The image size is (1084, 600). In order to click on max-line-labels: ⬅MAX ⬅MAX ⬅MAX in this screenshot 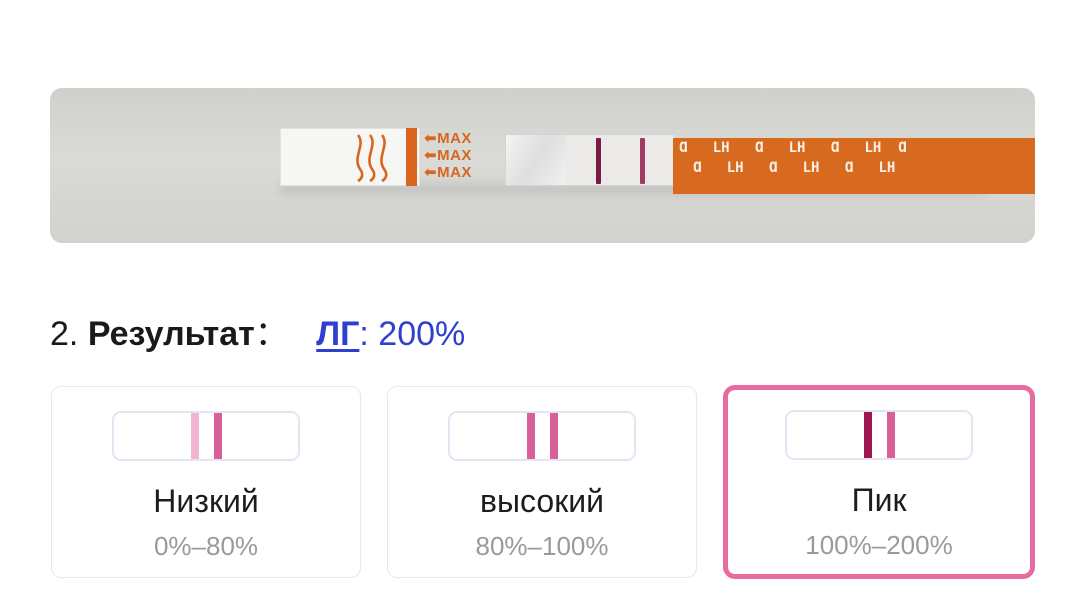, I will do `click(448, 155)`.